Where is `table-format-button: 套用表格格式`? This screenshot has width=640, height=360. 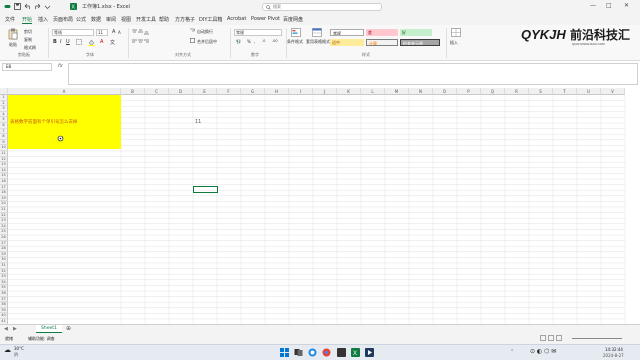
table-format-button: 套用表格格式 is located at coordinates (318, 42).